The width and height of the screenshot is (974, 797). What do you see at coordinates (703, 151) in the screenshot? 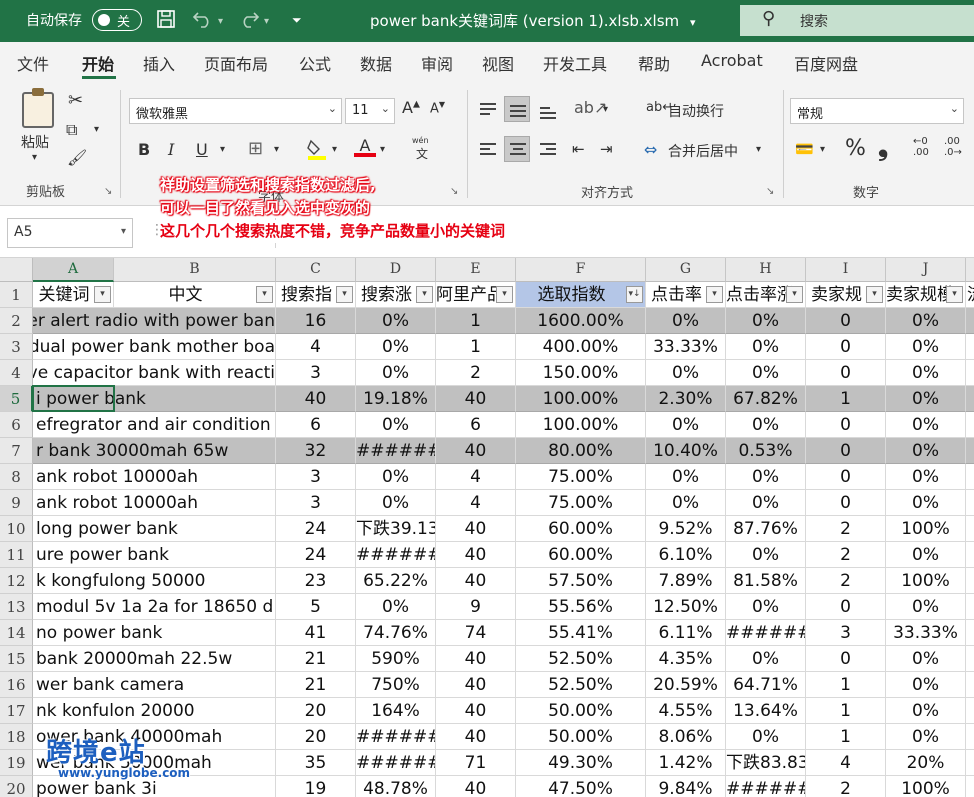
I see `merge-center-button: 合并后居中` at bounding box center [703, 151].